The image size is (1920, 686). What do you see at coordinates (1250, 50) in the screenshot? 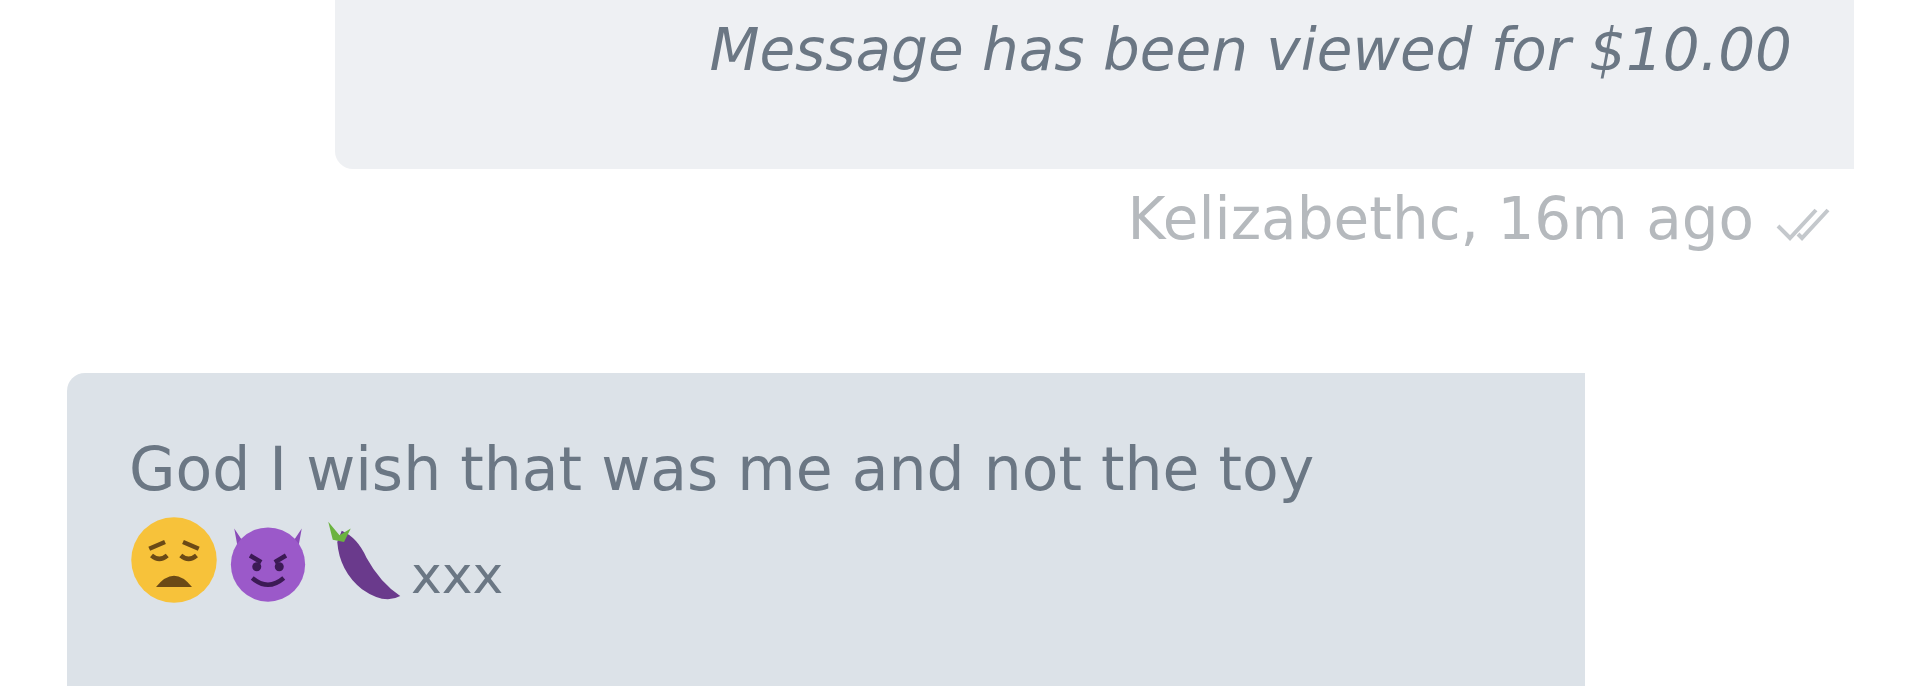
I see `paid-notice-text: Message has been viewed for $10.00` at bounding box center [1250, 50].